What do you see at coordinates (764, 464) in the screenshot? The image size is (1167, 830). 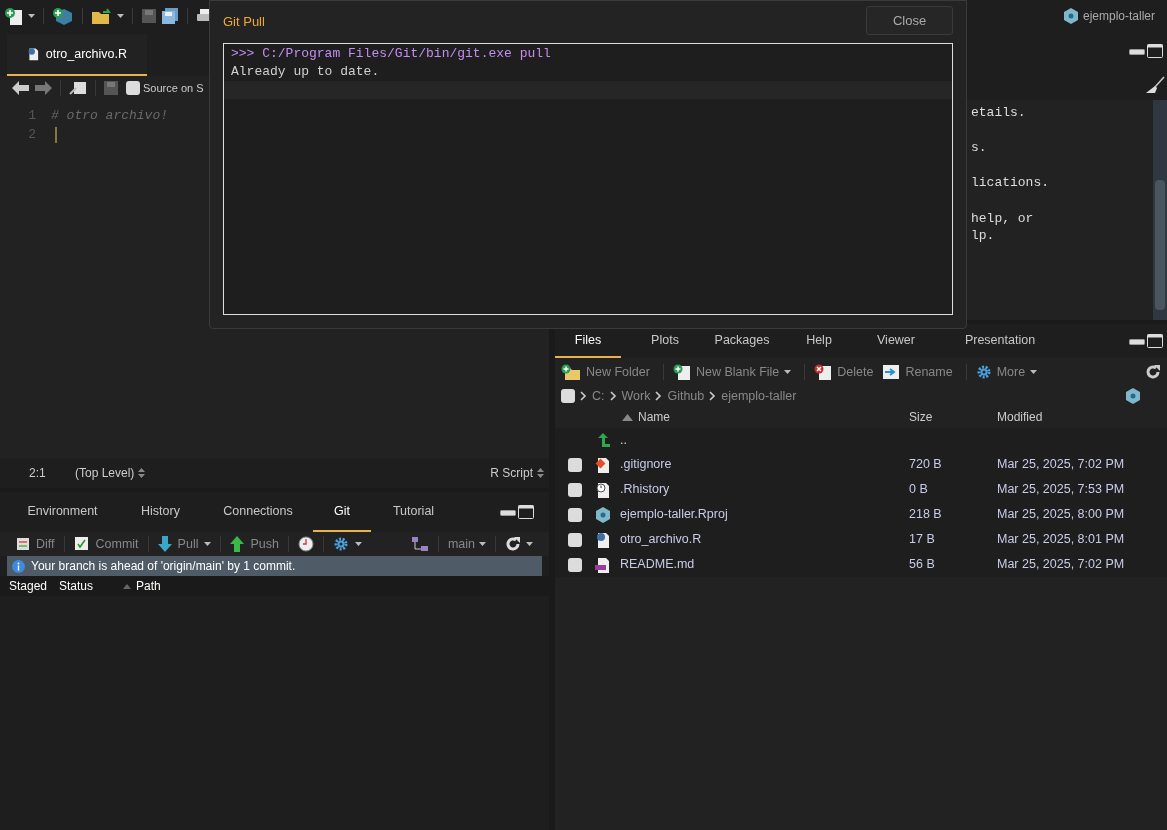 I see `file-name-link: .gitignore` at bounding box center [764, 464].